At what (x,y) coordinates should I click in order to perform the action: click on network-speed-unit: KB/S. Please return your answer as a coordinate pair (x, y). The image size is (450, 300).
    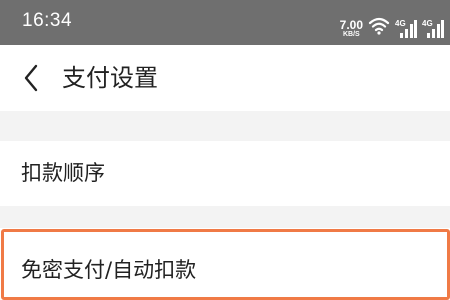
    Looking at the image, I should click on (351, 34).